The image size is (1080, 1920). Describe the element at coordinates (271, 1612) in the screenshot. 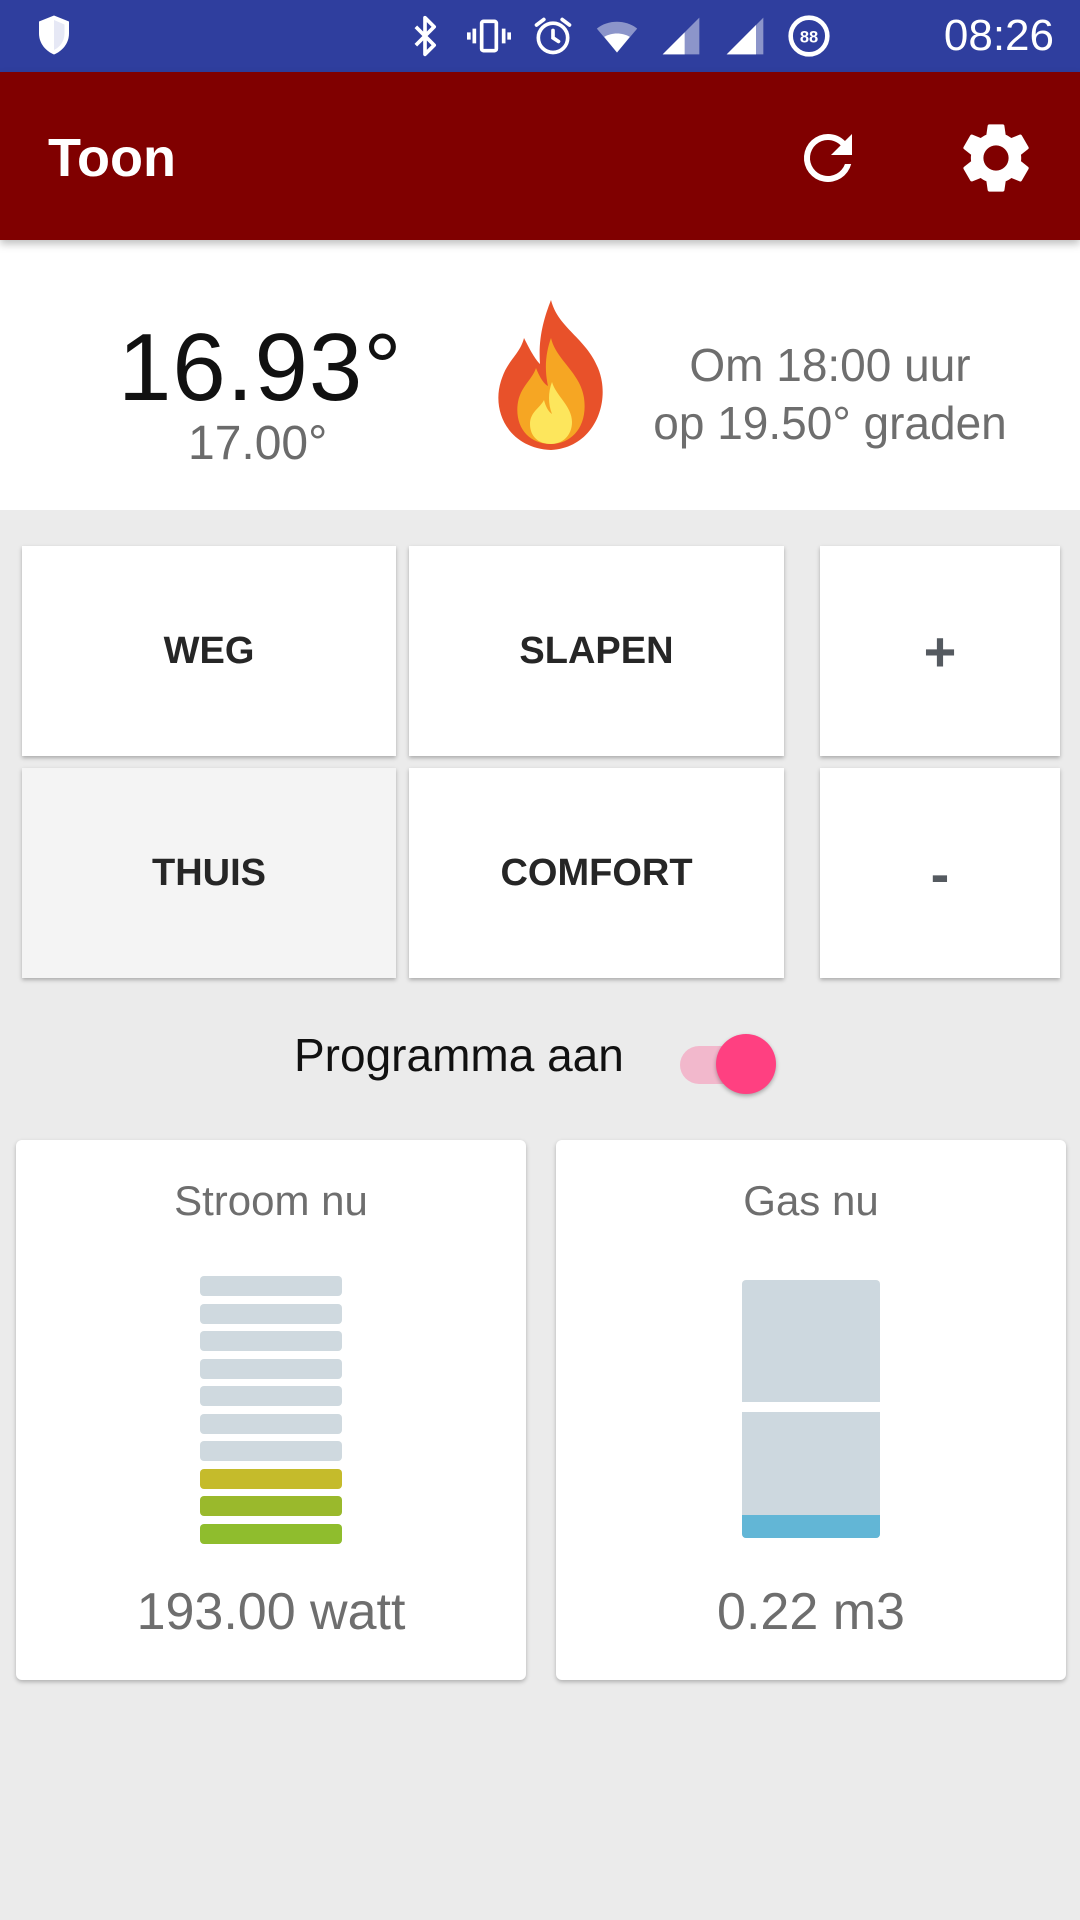

I see `power-value: 193.00 watt` at that location.